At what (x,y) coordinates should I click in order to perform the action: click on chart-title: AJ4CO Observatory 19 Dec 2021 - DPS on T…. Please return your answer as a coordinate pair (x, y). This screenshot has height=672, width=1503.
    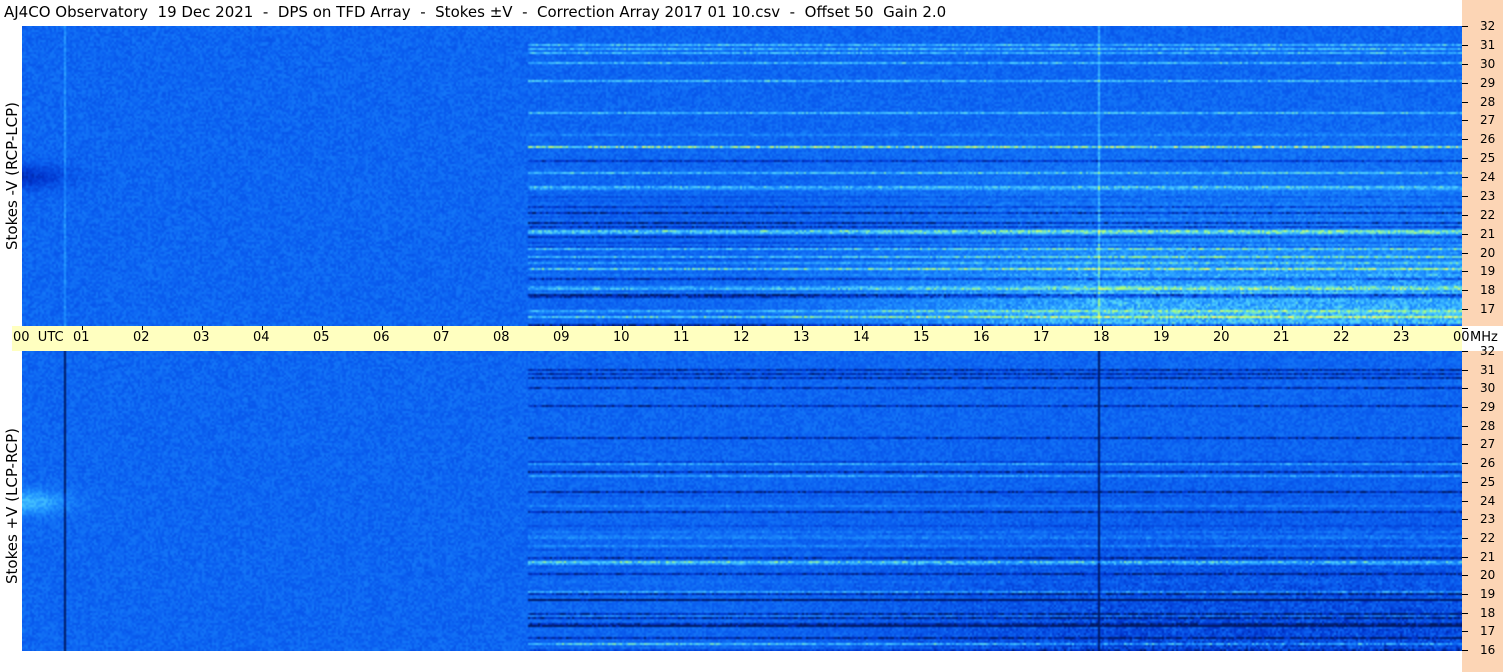
    Looking at the image, I should click on (475, 12).